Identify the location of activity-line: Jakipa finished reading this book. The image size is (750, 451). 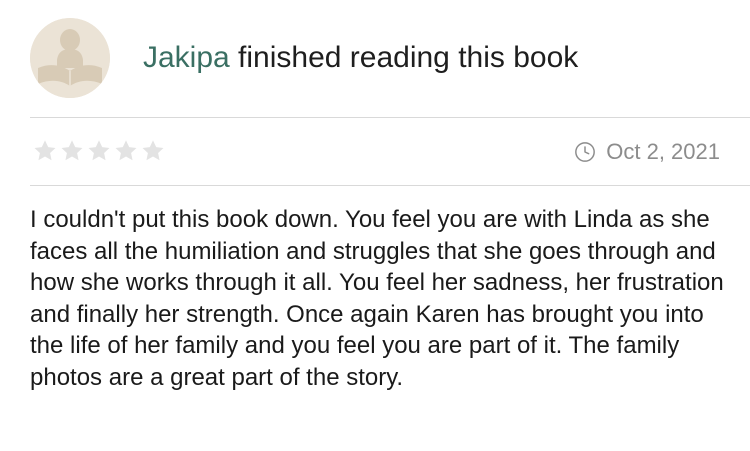
(360, 58).